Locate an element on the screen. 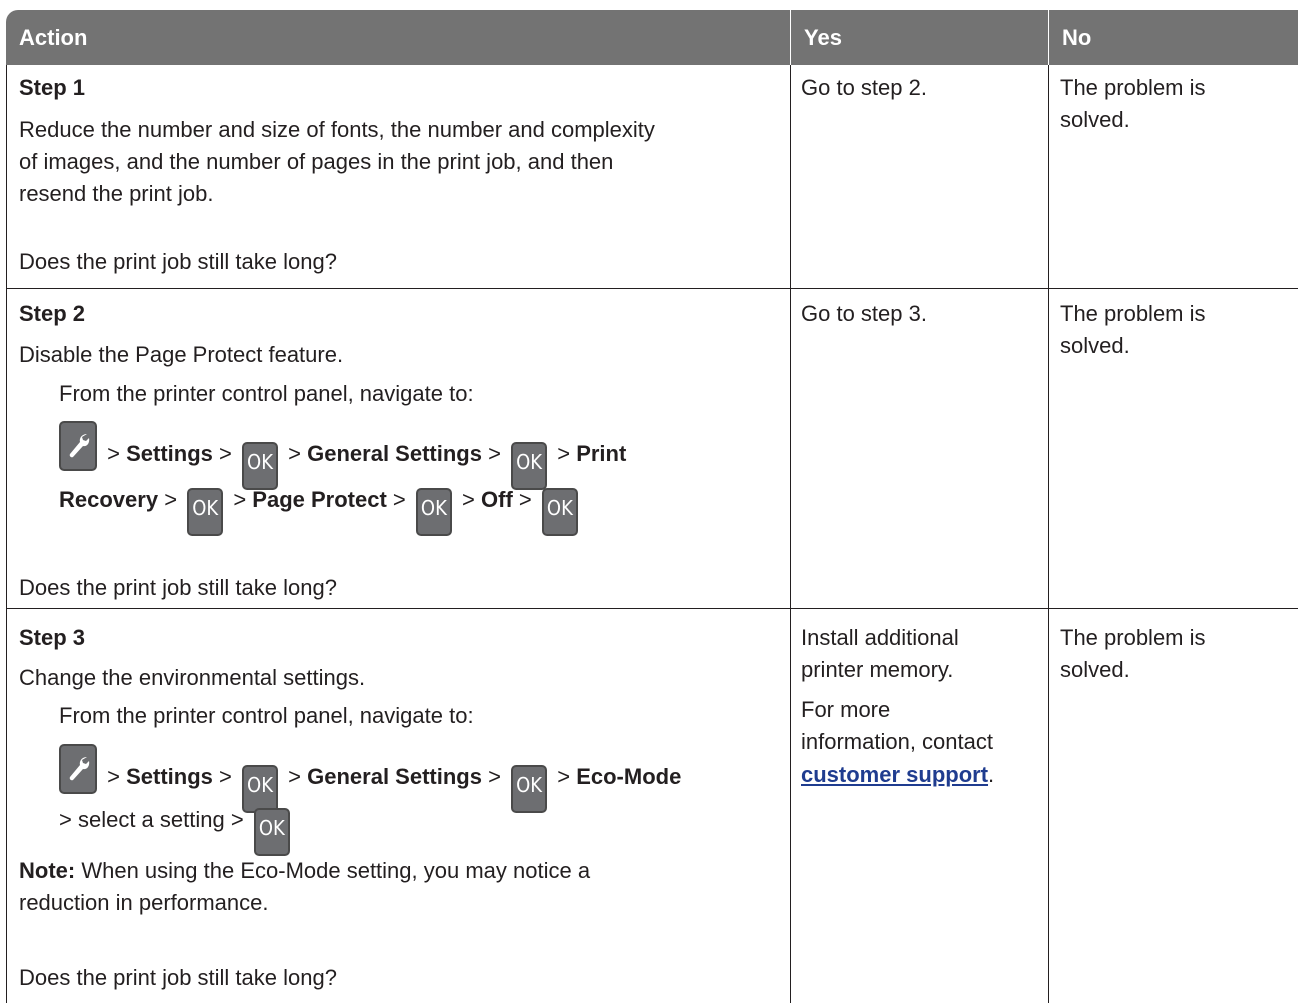  step2-no-line2: solved. is located at coordinates (1095, 345).